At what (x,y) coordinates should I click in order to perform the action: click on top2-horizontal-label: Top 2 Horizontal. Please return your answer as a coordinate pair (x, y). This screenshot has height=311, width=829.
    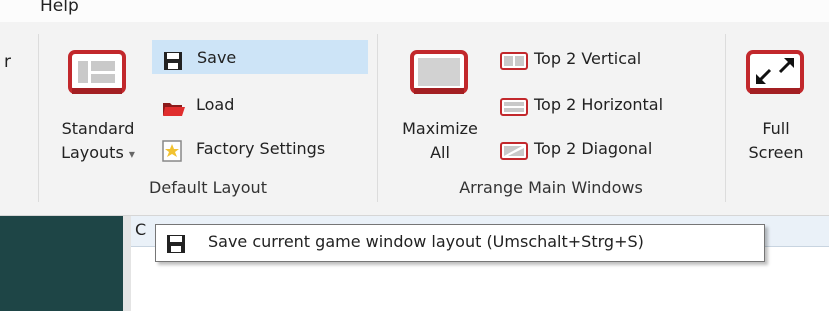
    Looking at the image, I should click on (599, 104).